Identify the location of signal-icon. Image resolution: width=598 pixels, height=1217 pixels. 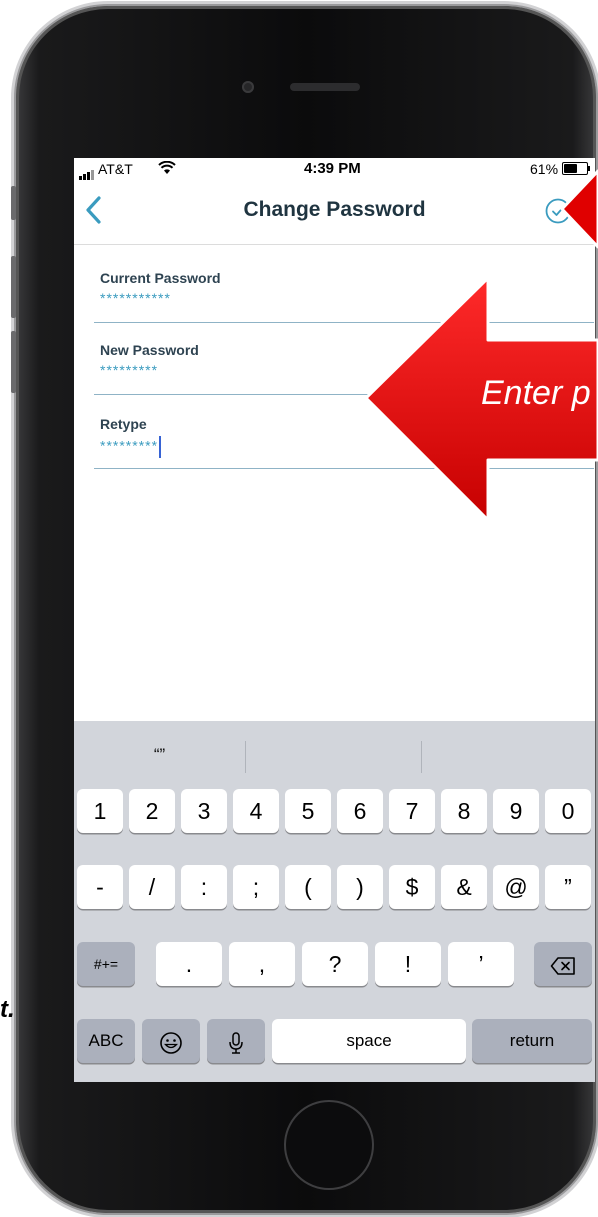
(87, 172).